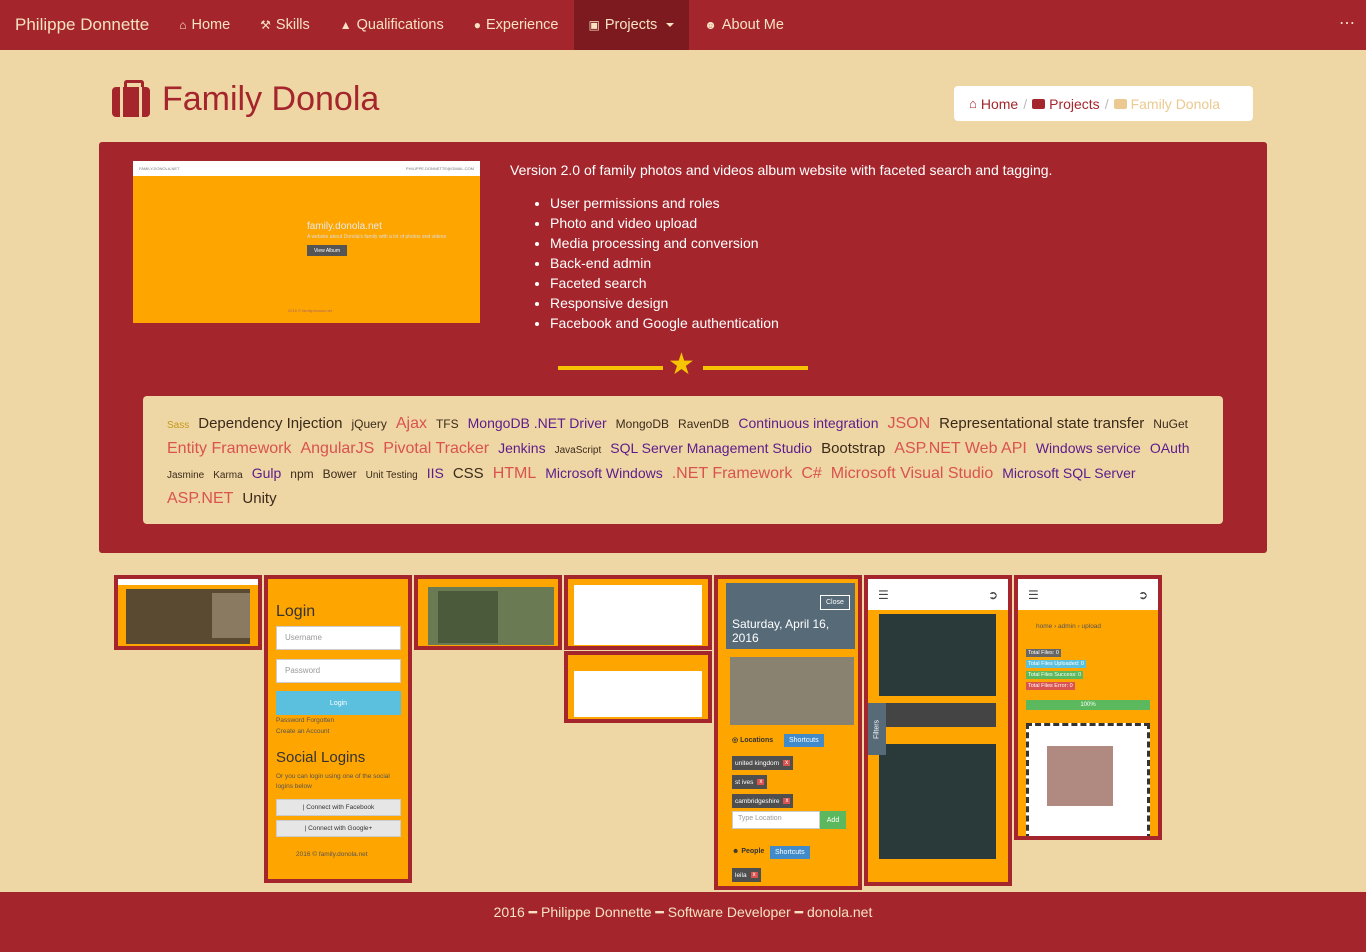 This screenshot has height=952, width=1366. I want to click on technology-tag: .NET Framework, so click(732, 474).